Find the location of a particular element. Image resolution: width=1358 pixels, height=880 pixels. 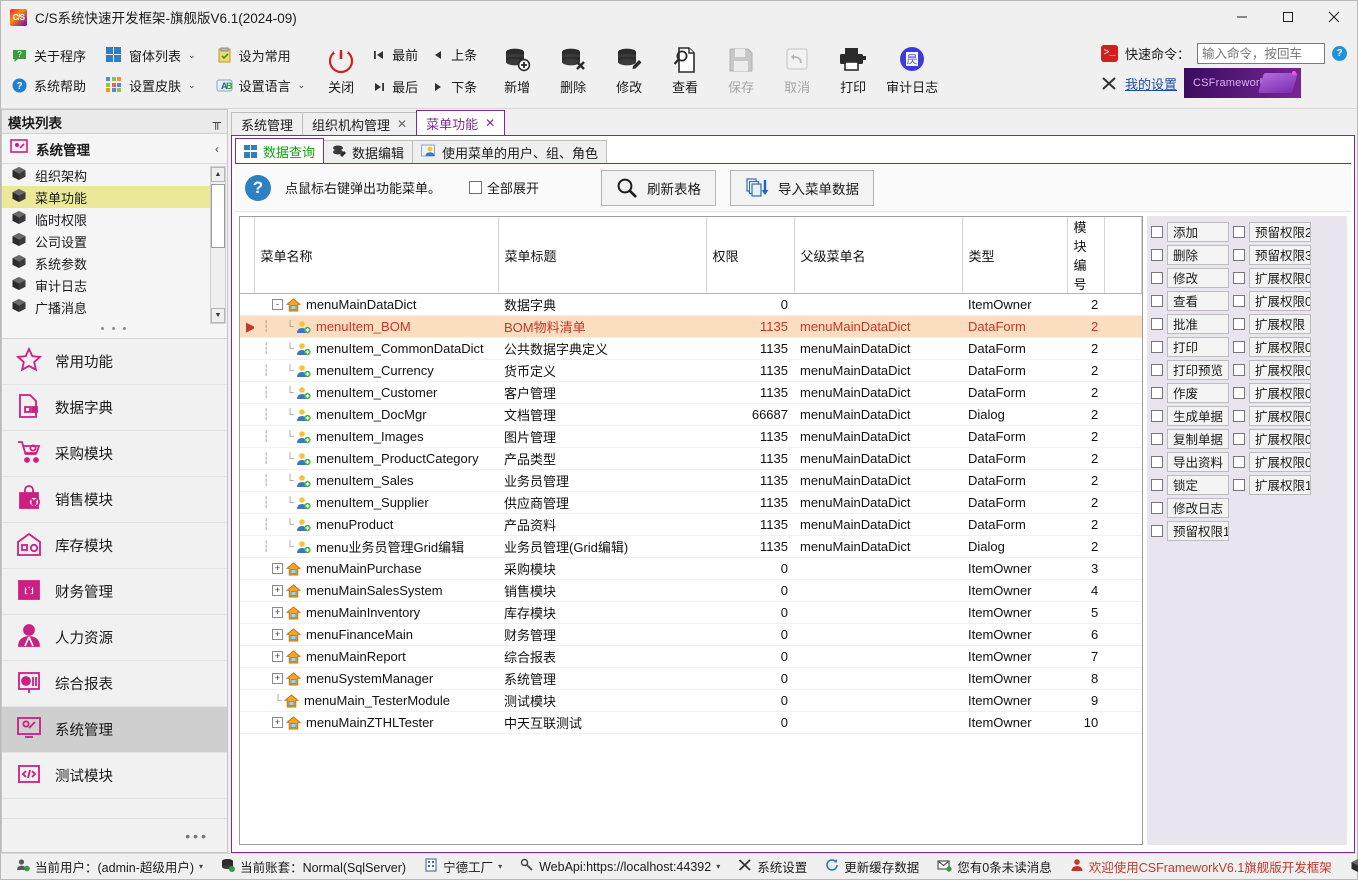

status-item-4: 系统设置 is located at coordinates (772, 867).